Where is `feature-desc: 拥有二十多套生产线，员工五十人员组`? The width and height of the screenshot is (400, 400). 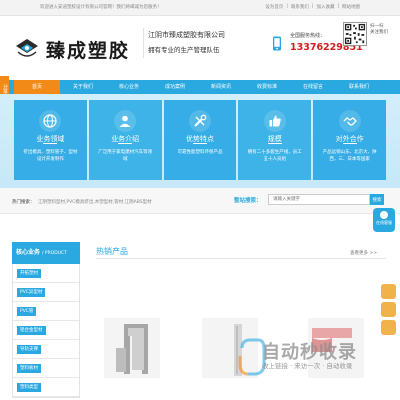
feature-desc: 拥有二十多套生产线，员工五十人员组 is located at coordinates (274, 156).